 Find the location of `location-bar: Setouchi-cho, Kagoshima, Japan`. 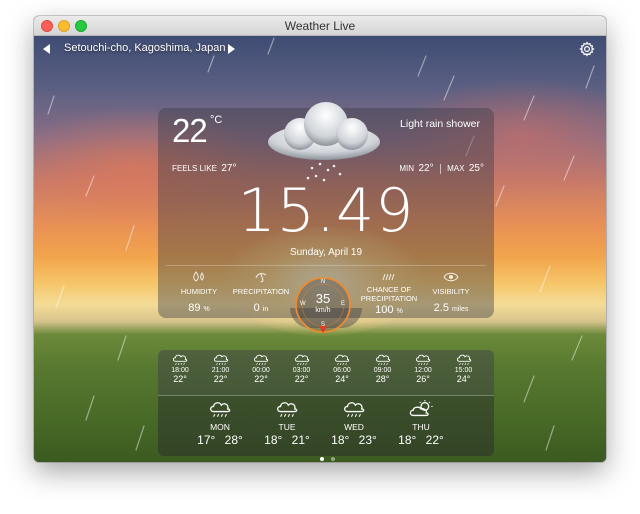

location-bar: Setouchi-cho, Kagoshima, Japan is located at coordinates (320, 51).